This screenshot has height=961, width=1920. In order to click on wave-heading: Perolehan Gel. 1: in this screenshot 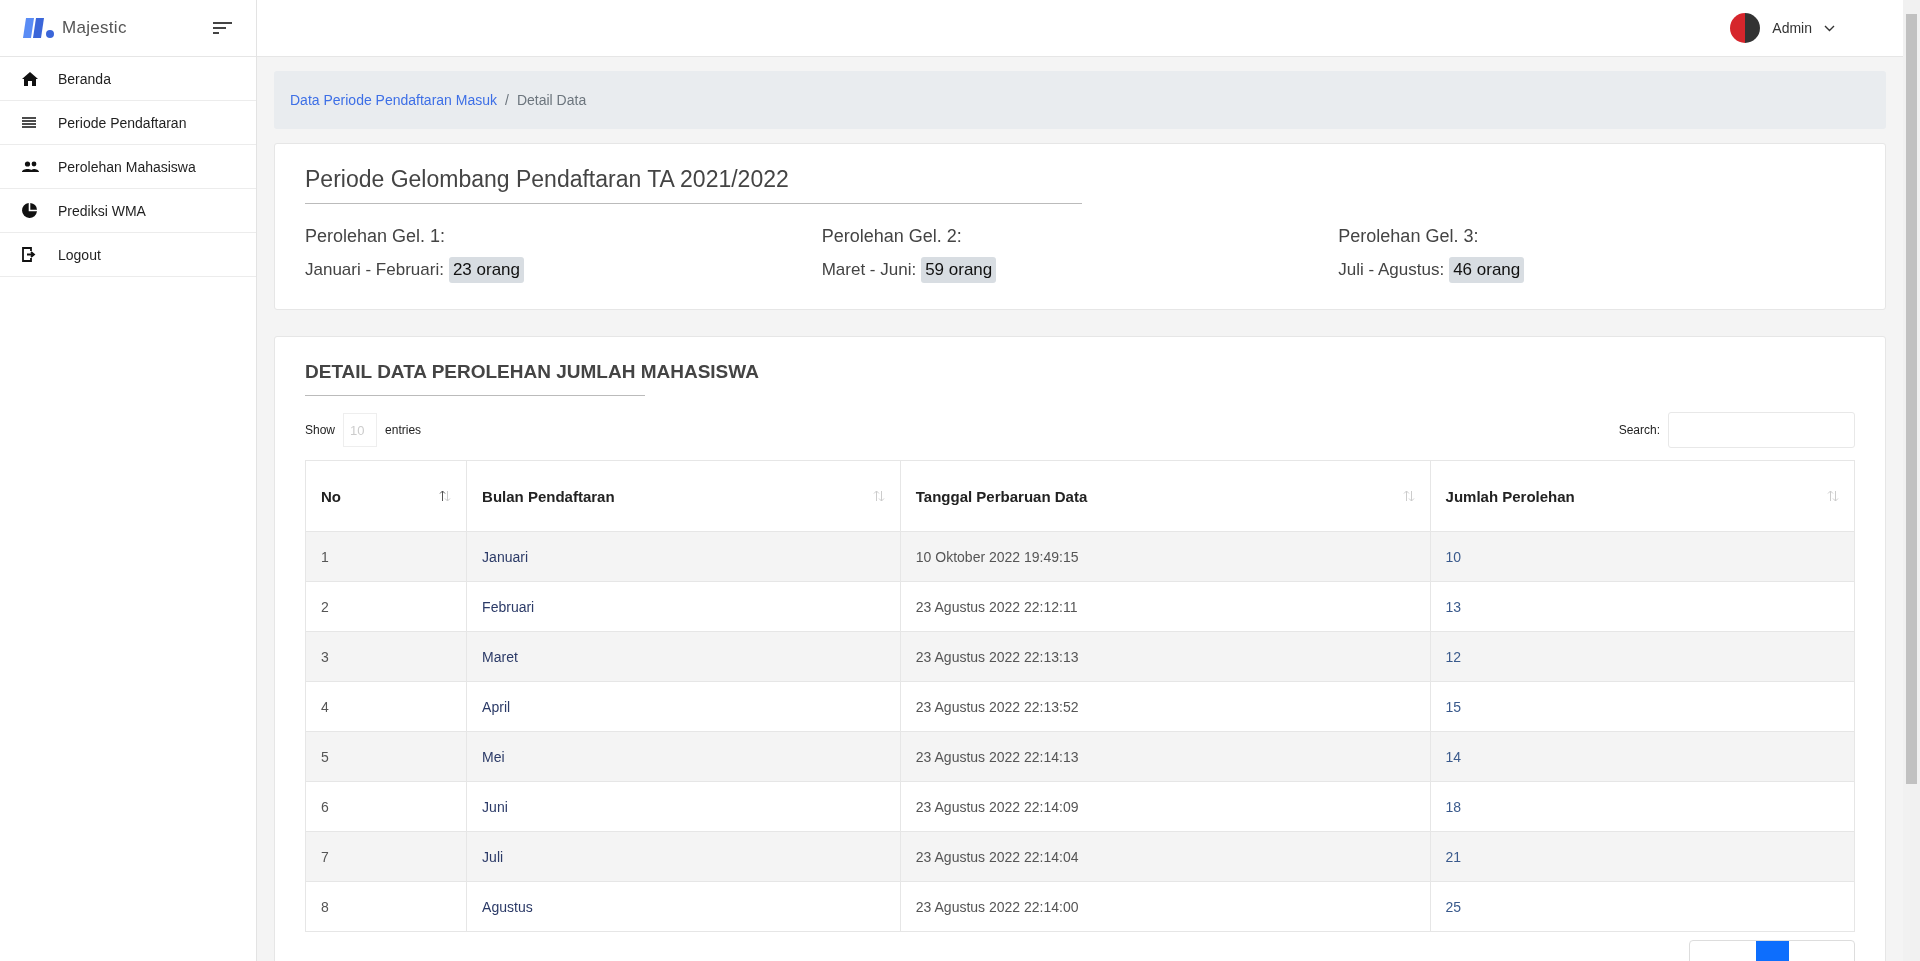, I will do `click(376, 236)`.